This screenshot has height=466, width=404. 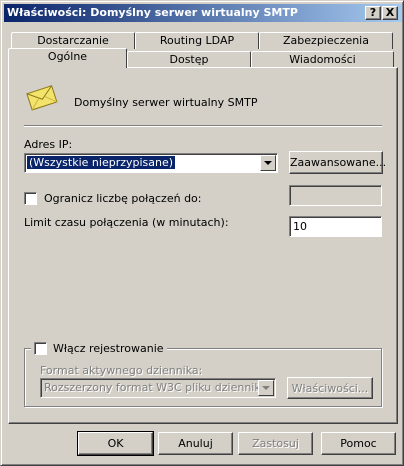 What do you see at coordinates (335, 195) in the screenshot?
I see `limit-connections-input` at bounding box center [335, 195].